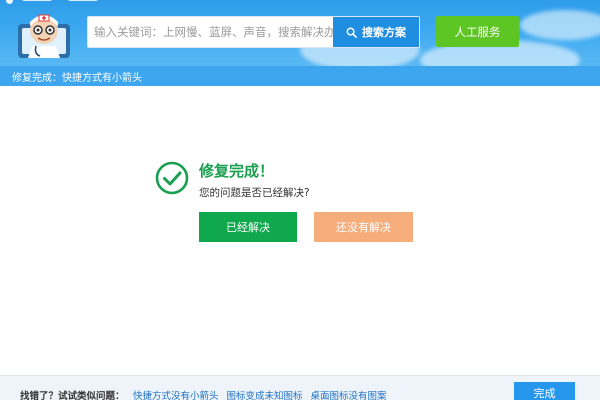  Describe the element at coordinates (77, 78) in the screenshot. I see `breadcrumb-text: 修复完成：快捷方式有小箭头` at that location.